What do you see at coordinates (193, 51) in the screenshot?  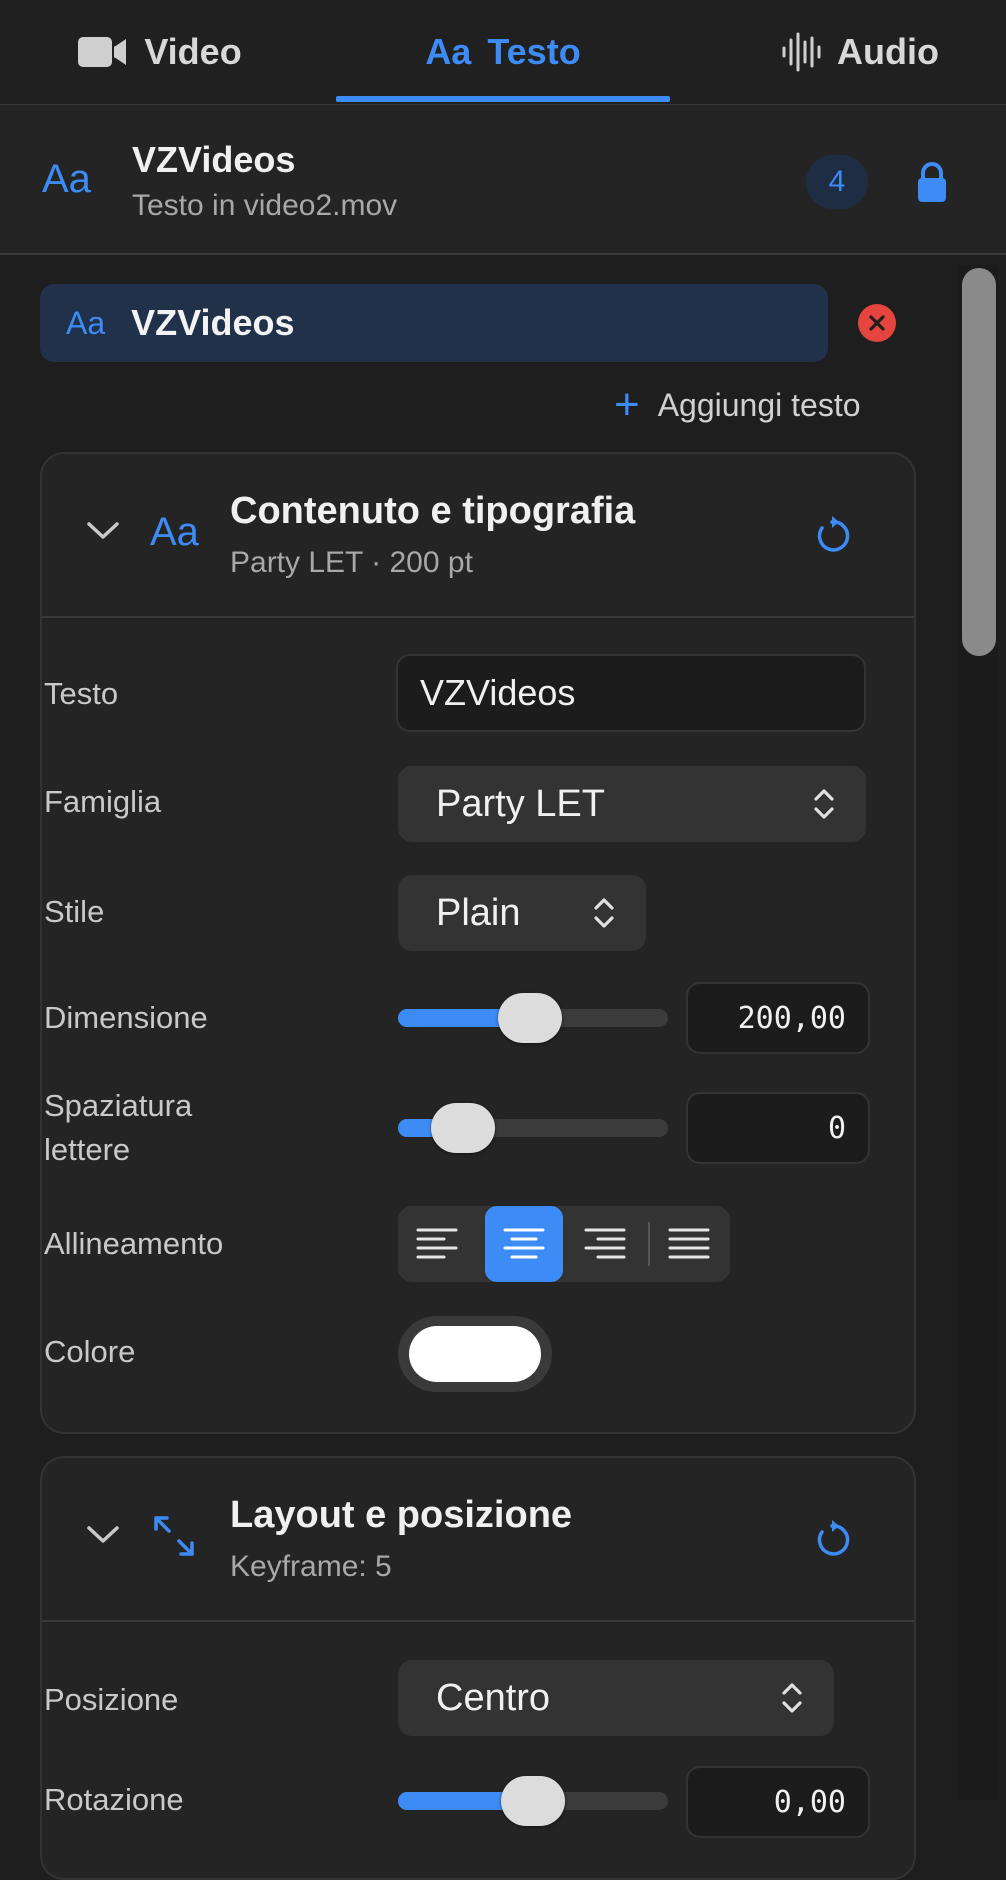 I see `tab-video-label: Video` at bounding box center [193, 51].